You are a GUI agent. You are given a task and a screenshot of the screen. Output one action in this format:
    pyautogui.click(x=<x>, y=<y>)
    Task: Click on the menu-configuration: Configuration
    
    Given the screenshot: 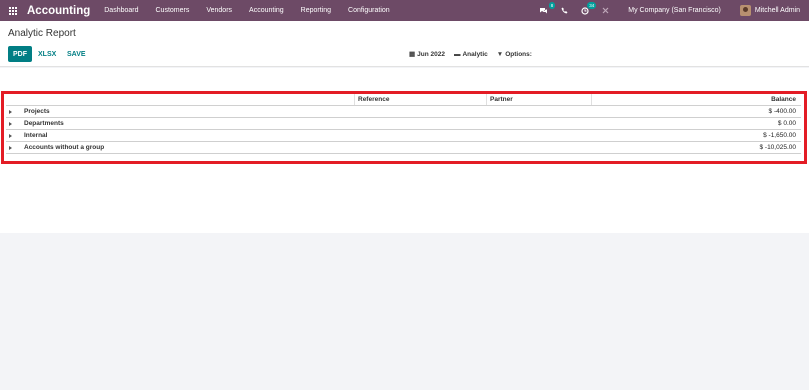 What is the action you would take?
    pyautogui.click(x=369, y=10)
    